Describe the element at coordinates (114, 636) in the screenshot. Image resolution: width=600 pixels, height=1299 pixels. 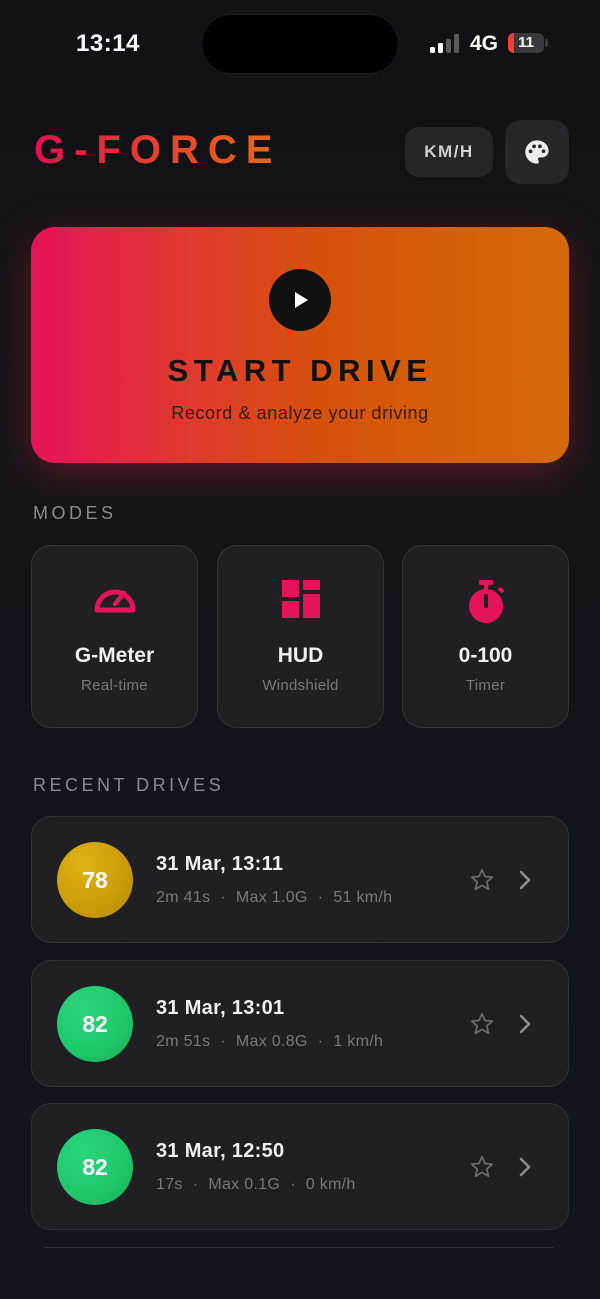
I see `mode-g-meter: G-Meter Real-time` at that location.